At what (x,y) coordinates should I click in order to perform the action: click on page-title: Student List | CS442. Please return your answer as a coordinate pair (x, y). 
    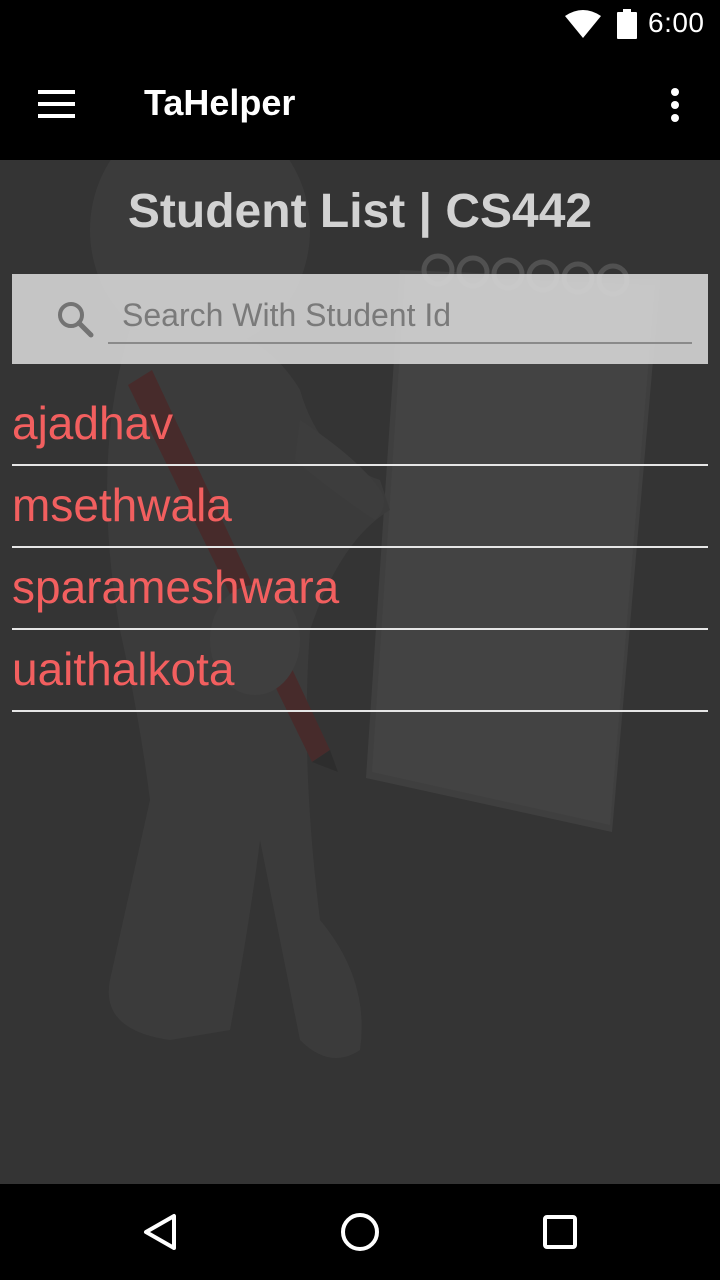
    Looking at the image, I should click on (360, 211).